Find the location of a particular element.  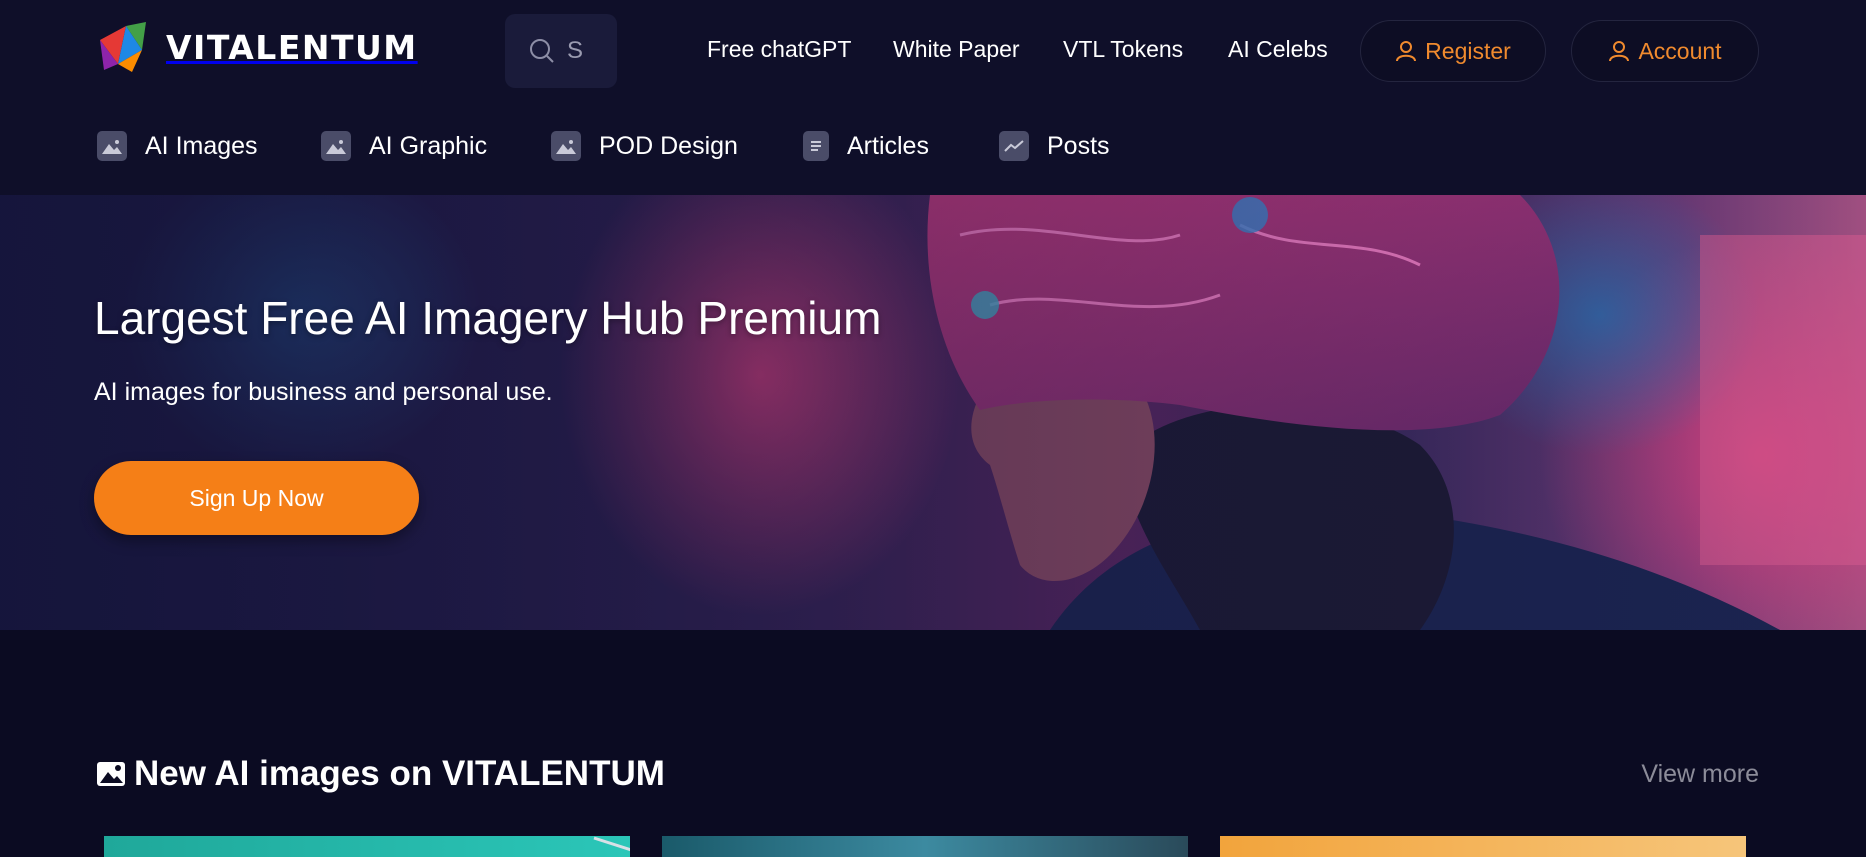

category-pod-design: POD Design is located at coordinates (644, 146).